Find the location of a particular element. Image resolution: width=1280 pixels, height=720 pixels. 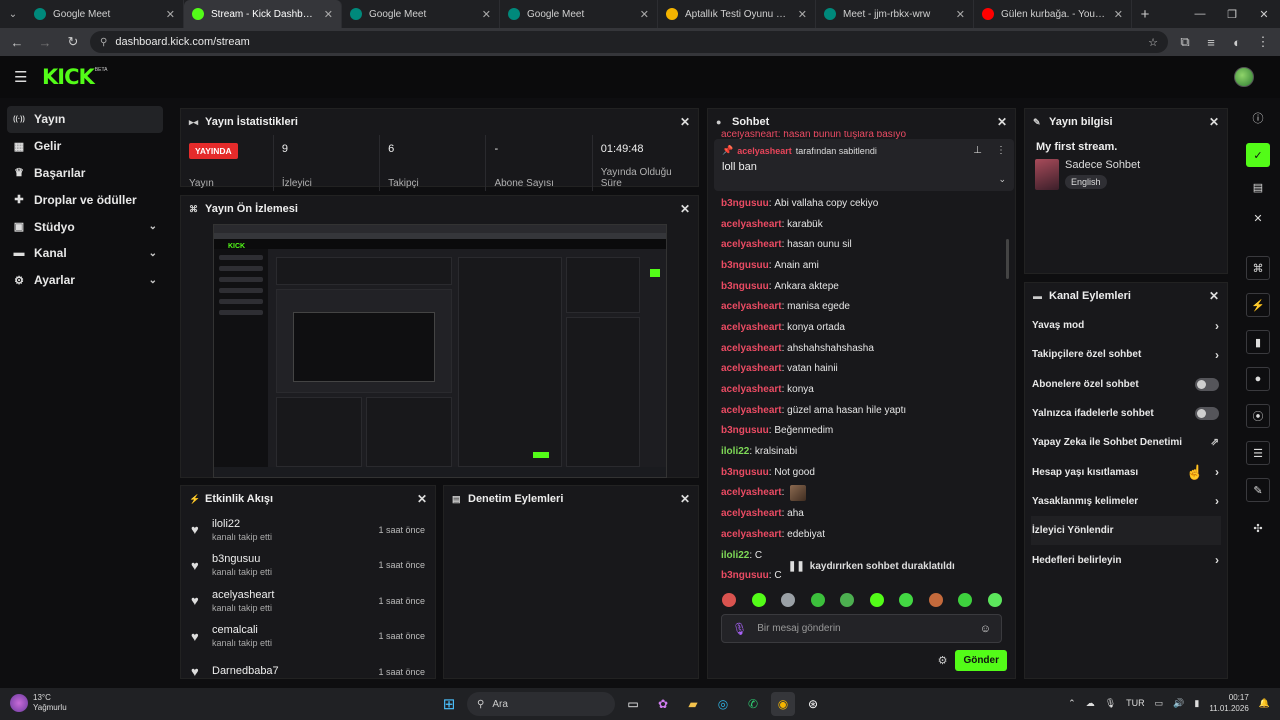

chat-paused-notice: ❚❚ kaydırırken sohbet duraklatıldı is located at coordinates (871, 566).